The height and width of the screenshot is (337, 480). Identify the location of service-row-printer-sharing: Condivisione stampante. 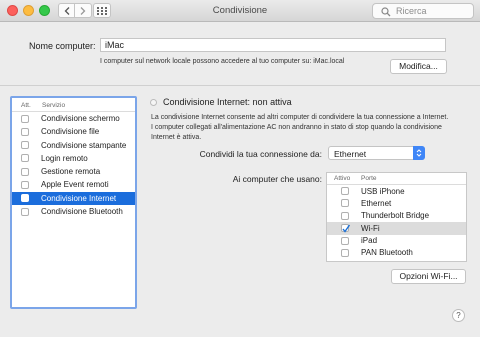
(73, 145).